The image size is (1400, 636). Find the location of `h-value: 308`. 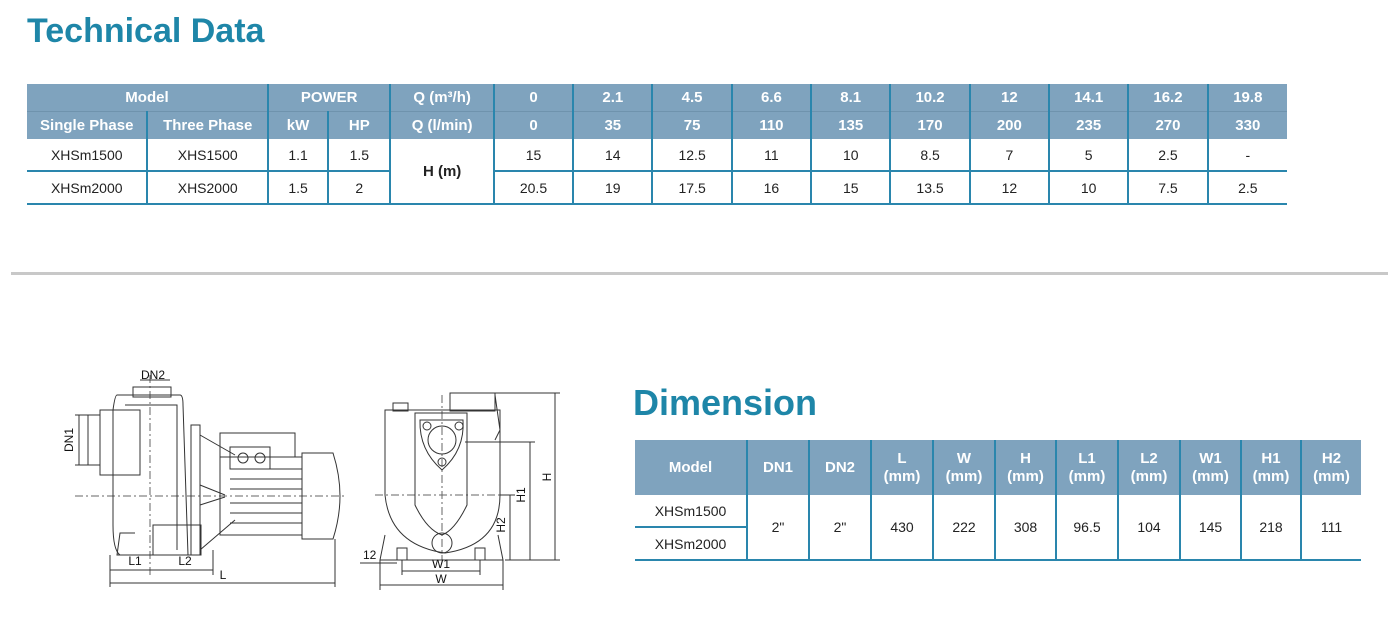

h-value: 308 is located at coordinates (1025, 528).